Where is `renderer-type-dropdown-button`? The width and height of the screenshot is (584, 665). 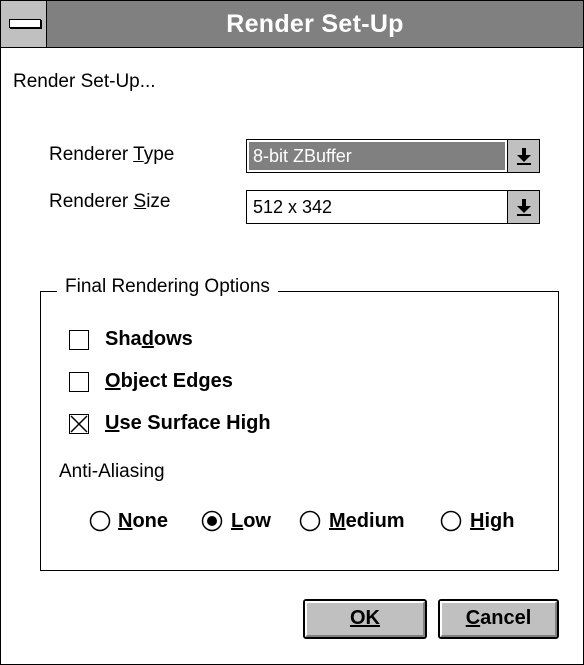 renderer-type-dropdown-button is located at coordinates (523, 156).